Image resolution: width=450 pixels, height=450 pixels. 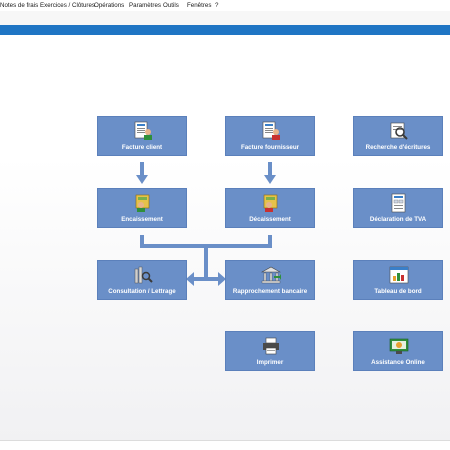 What do you see at coordinates (270, 362) in the screenshot?
I see `tile-label: Imprimer` at bounding box center [270, 362].